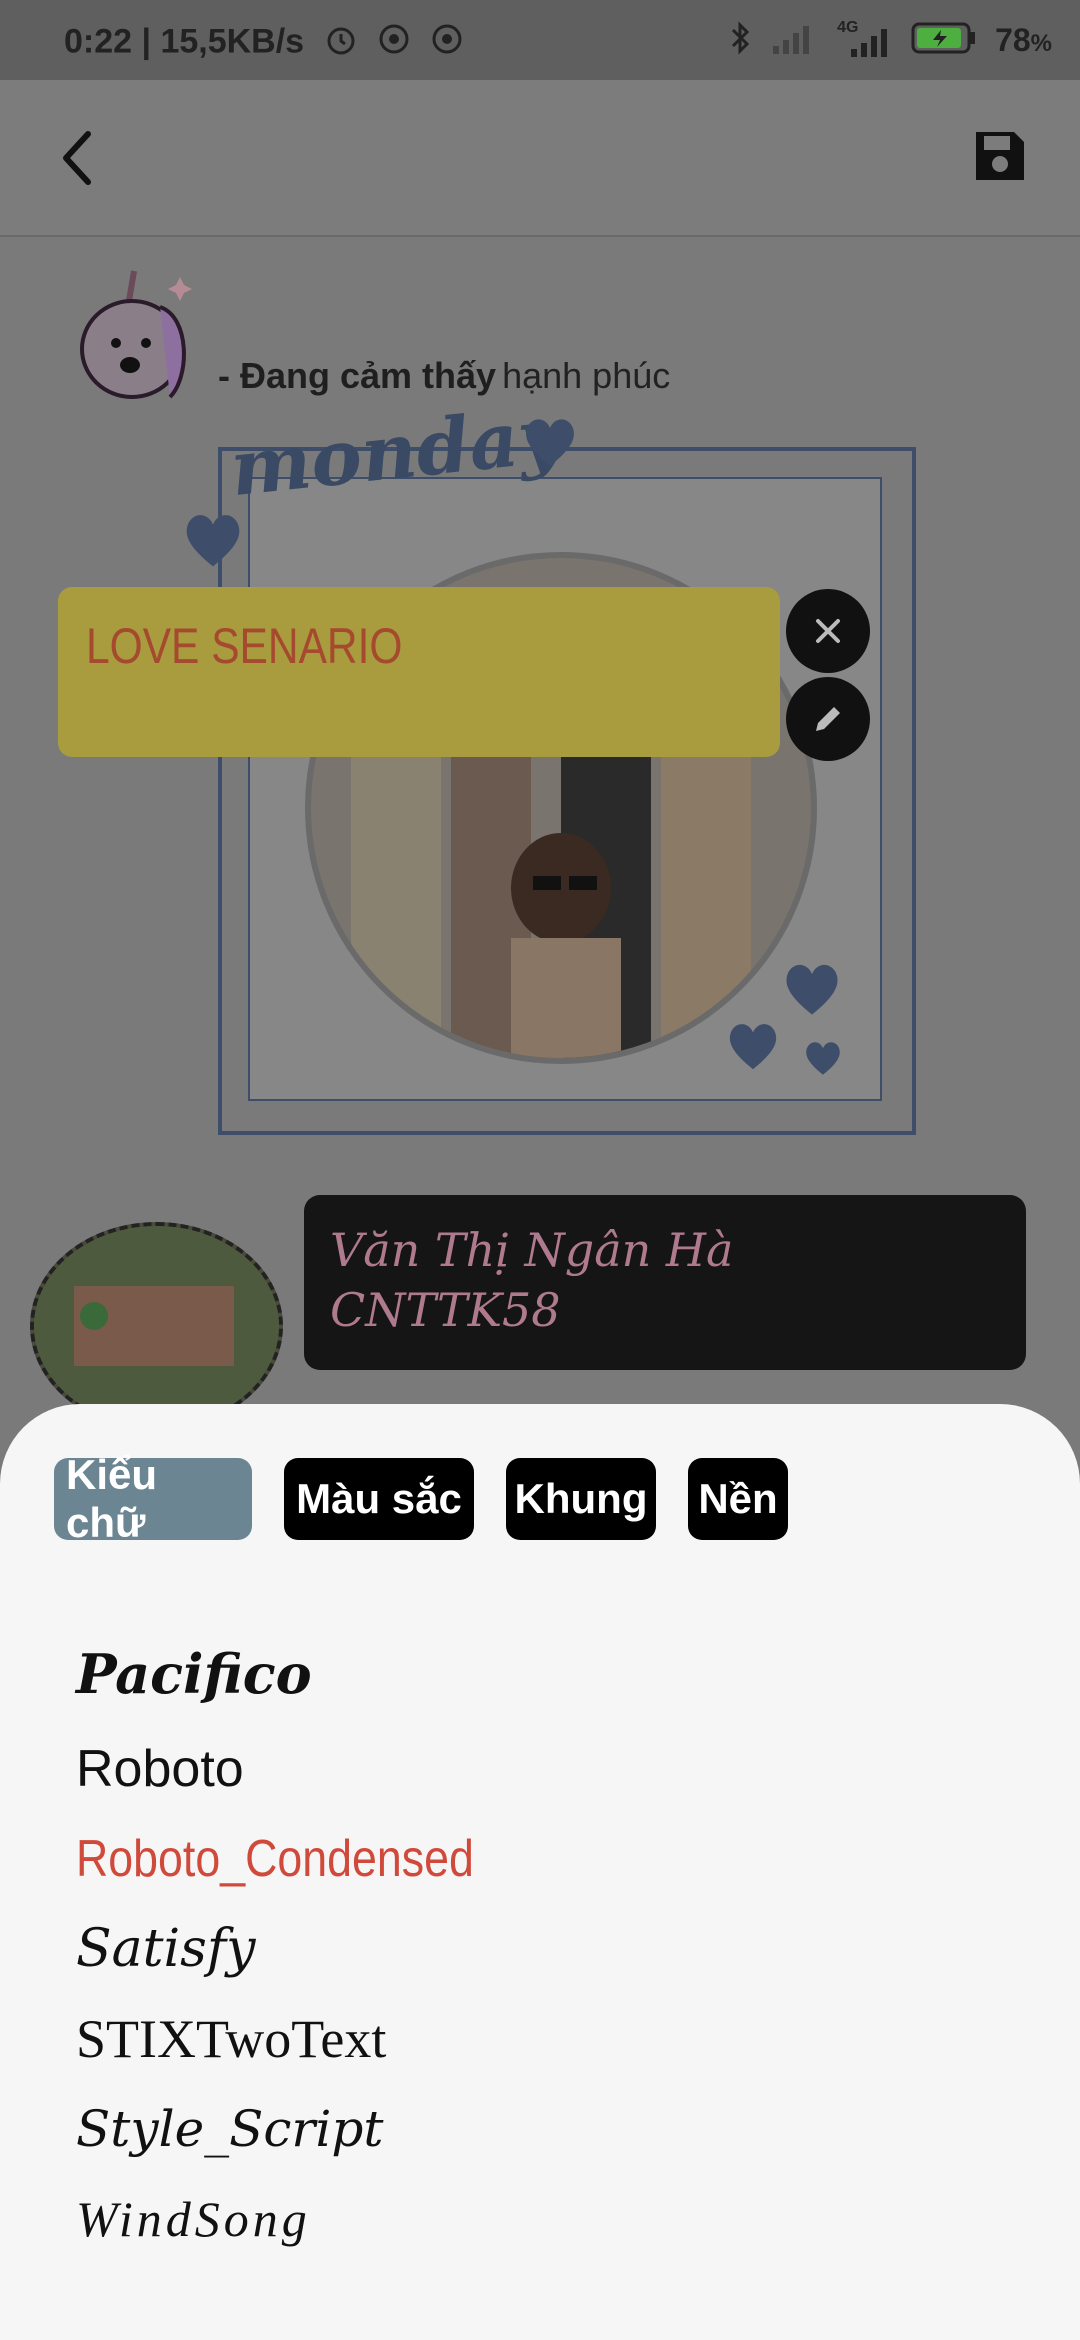 The image size is (1080, 2340). I want to click on font-option-roboto-condensed: Roboto_Condensed, so click(463, 1859).